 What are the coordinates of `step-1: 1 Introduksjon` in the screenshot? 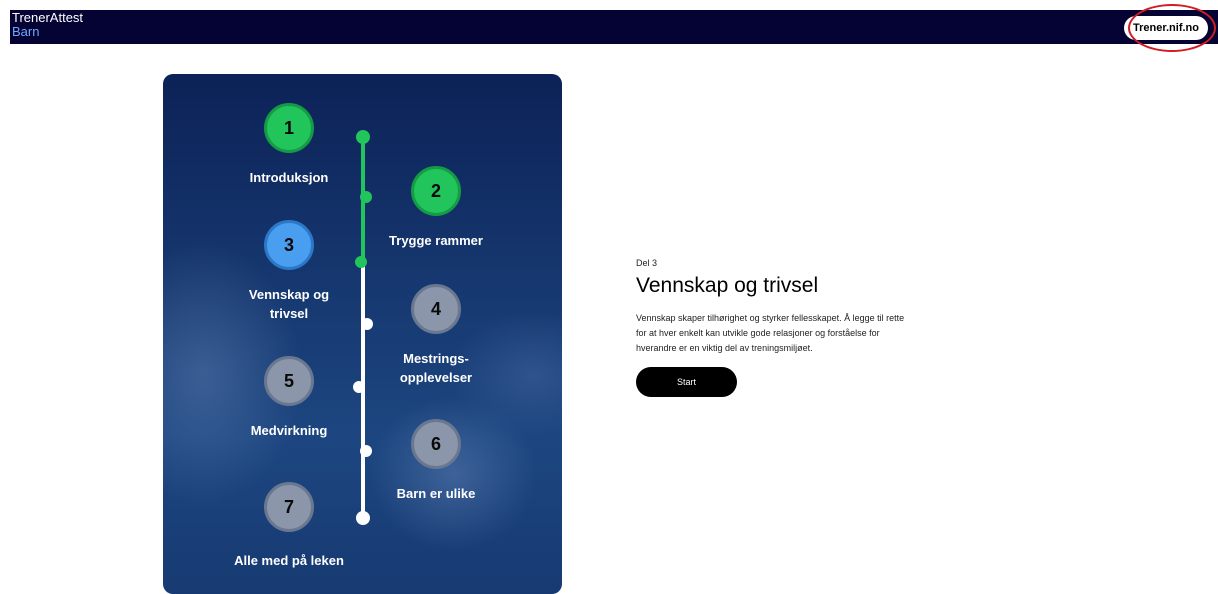 It's located at (289, 145).